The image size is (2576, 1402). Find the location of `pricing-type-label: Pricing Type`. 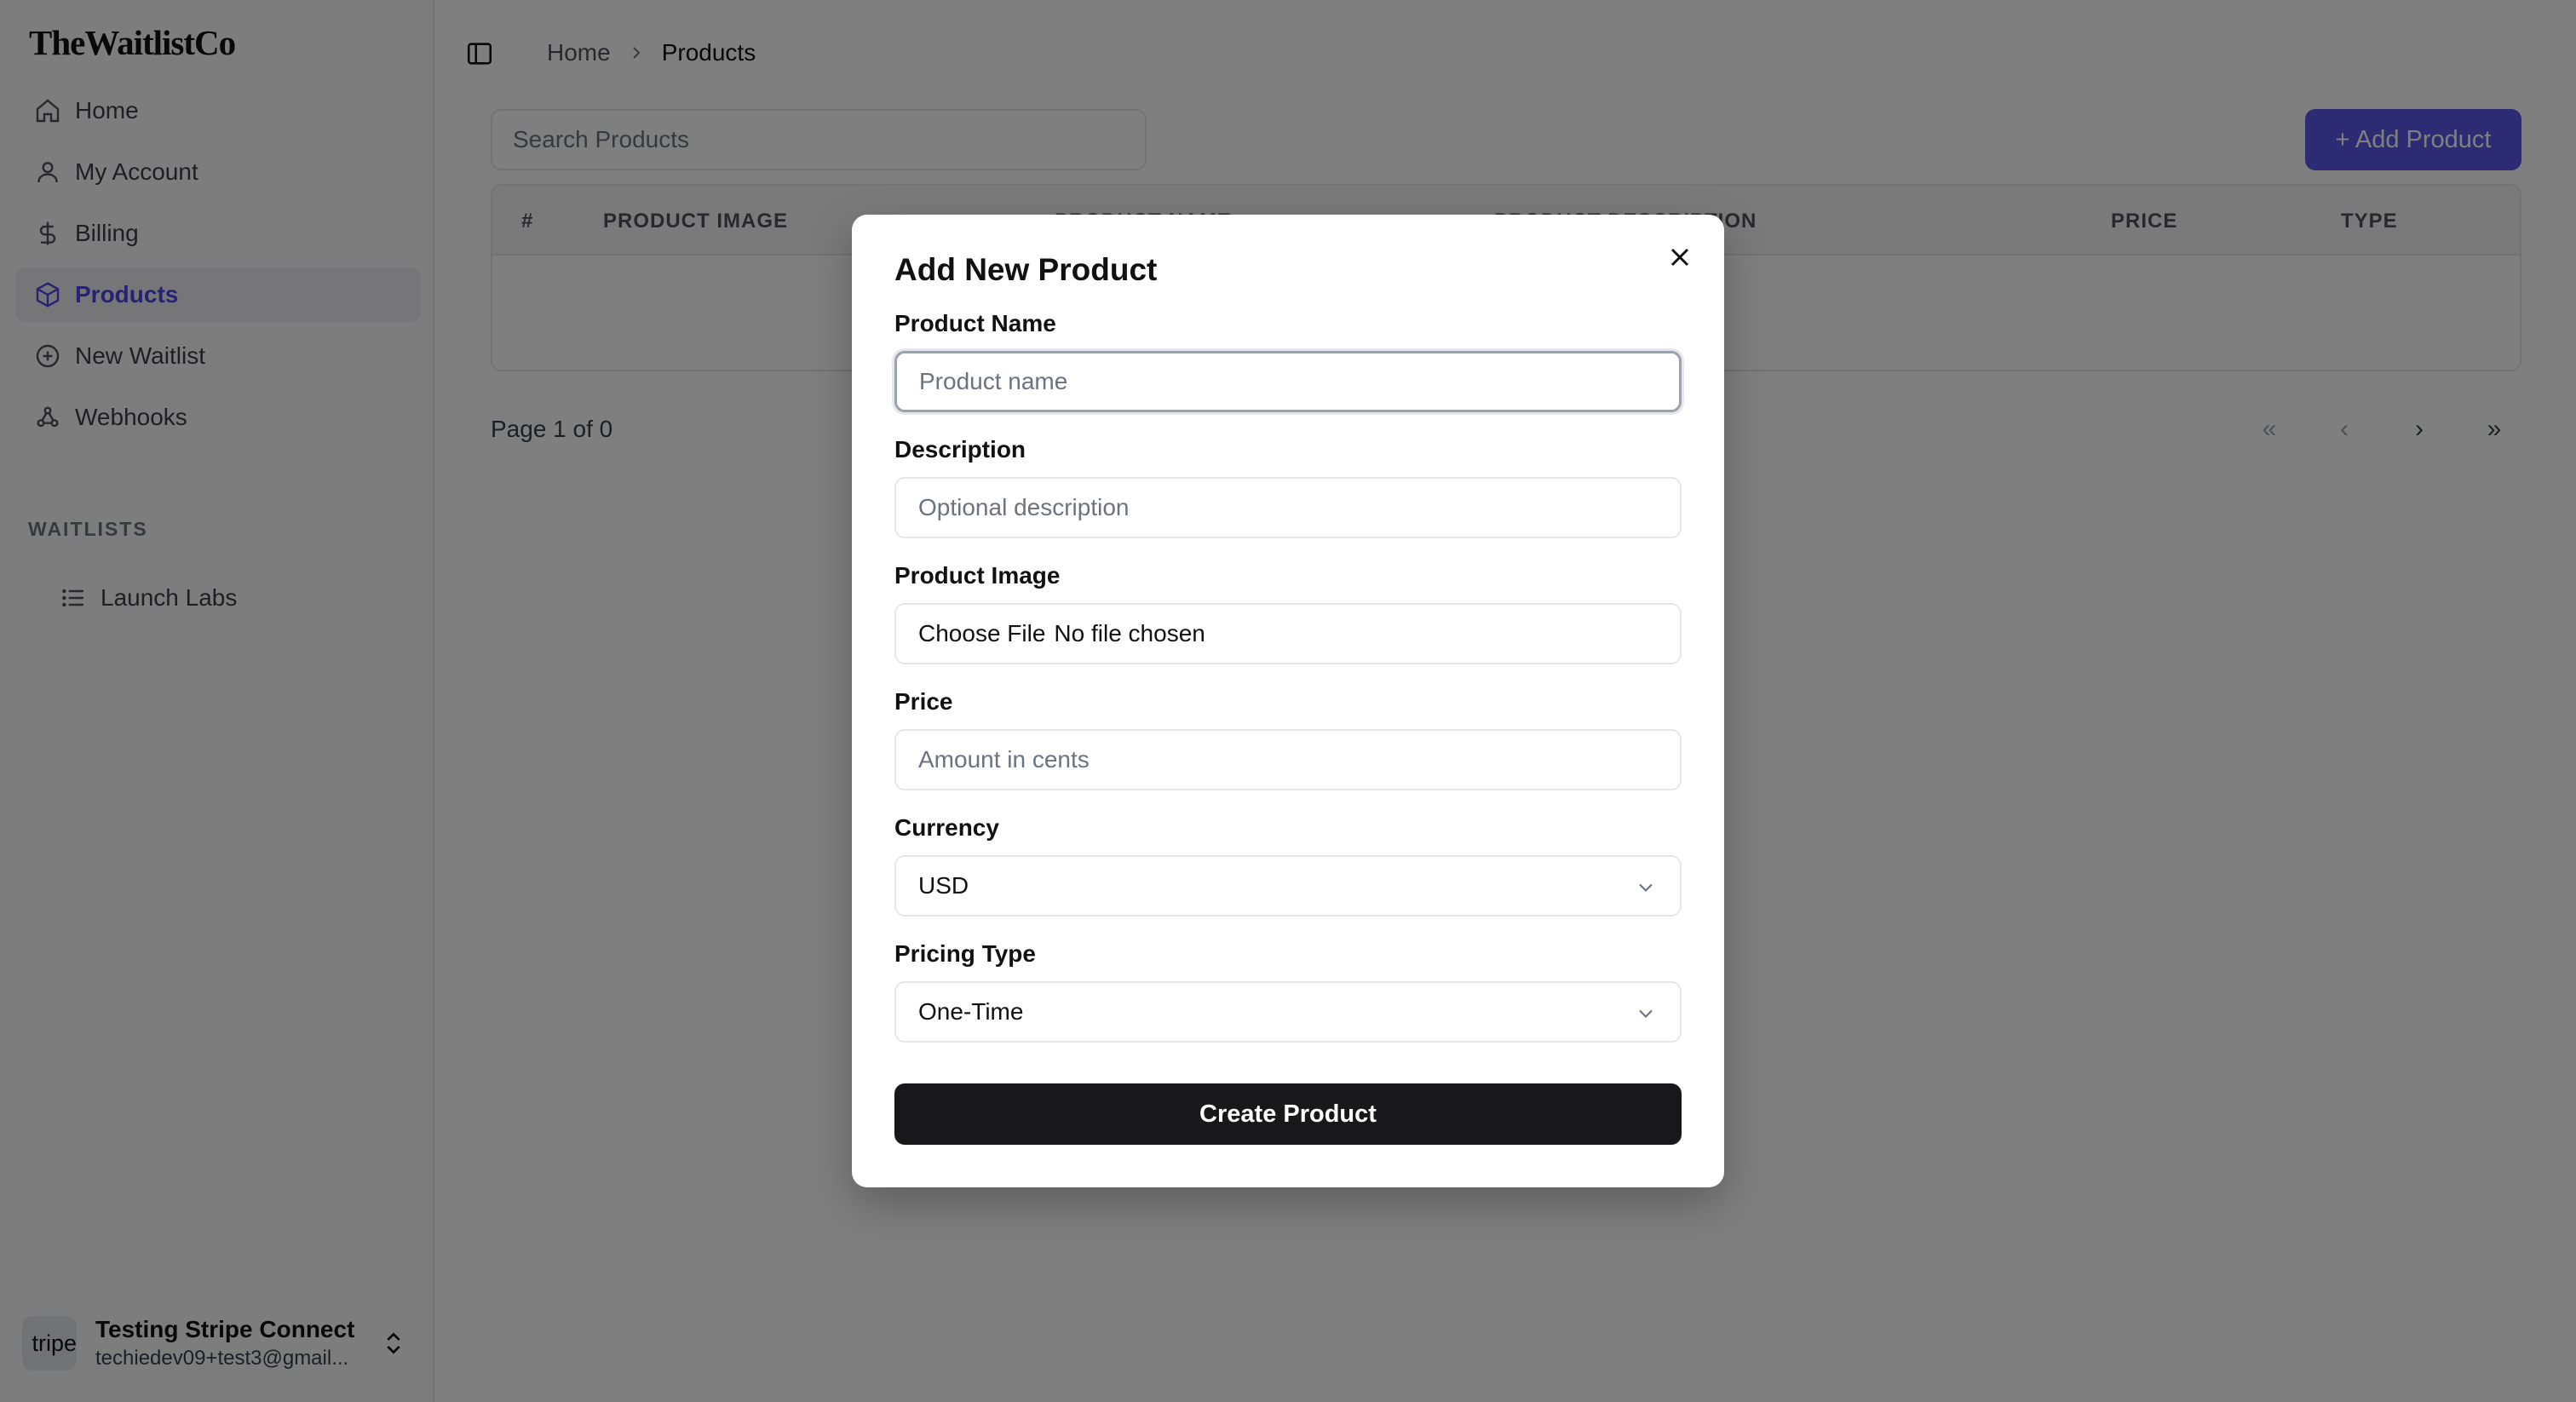

pricing-type-label: Pricing Type is located at coordinates (965, 953).